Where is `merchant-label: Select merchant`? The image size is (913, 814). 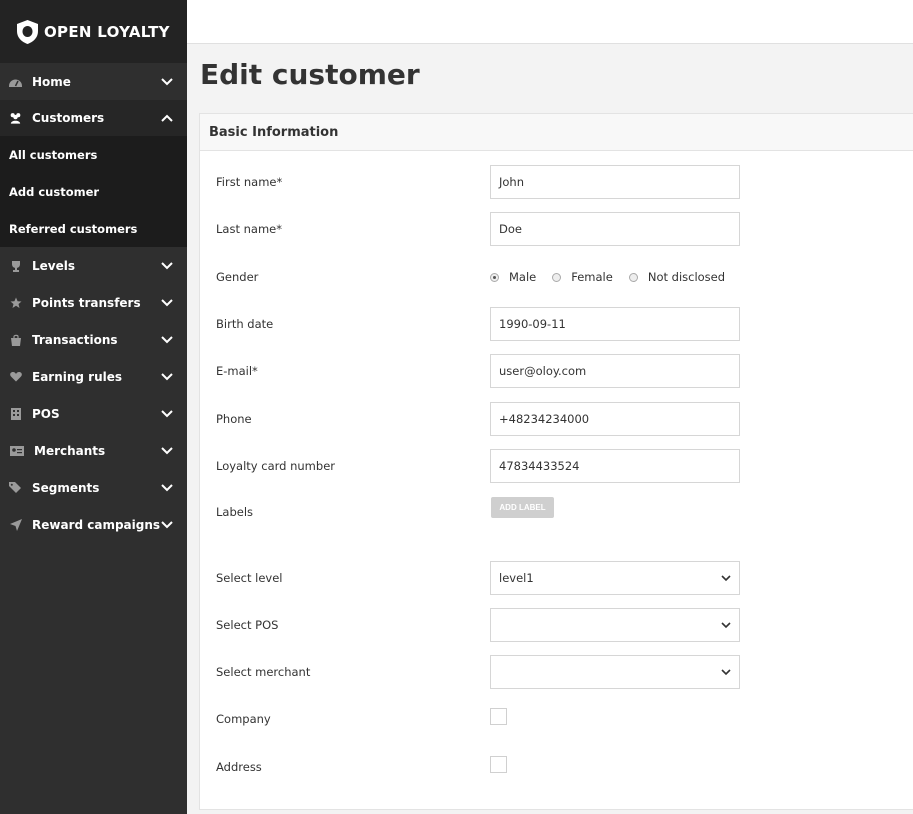
merchant-label: Select merchant is located at coordinates (263, 672).